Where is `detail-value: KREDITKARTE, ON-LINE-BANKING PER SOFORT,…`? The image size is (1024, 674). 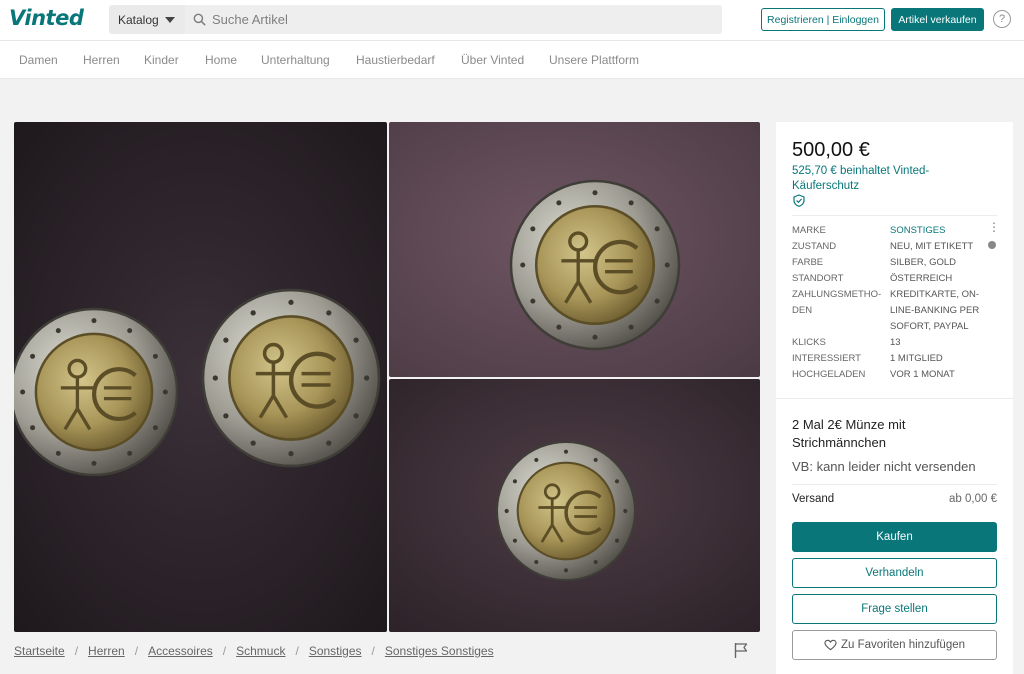
detail-value: KREDITKARTE, ON-LINE-BANKING PER SOFORT,… is located at coordinates (935, 310).